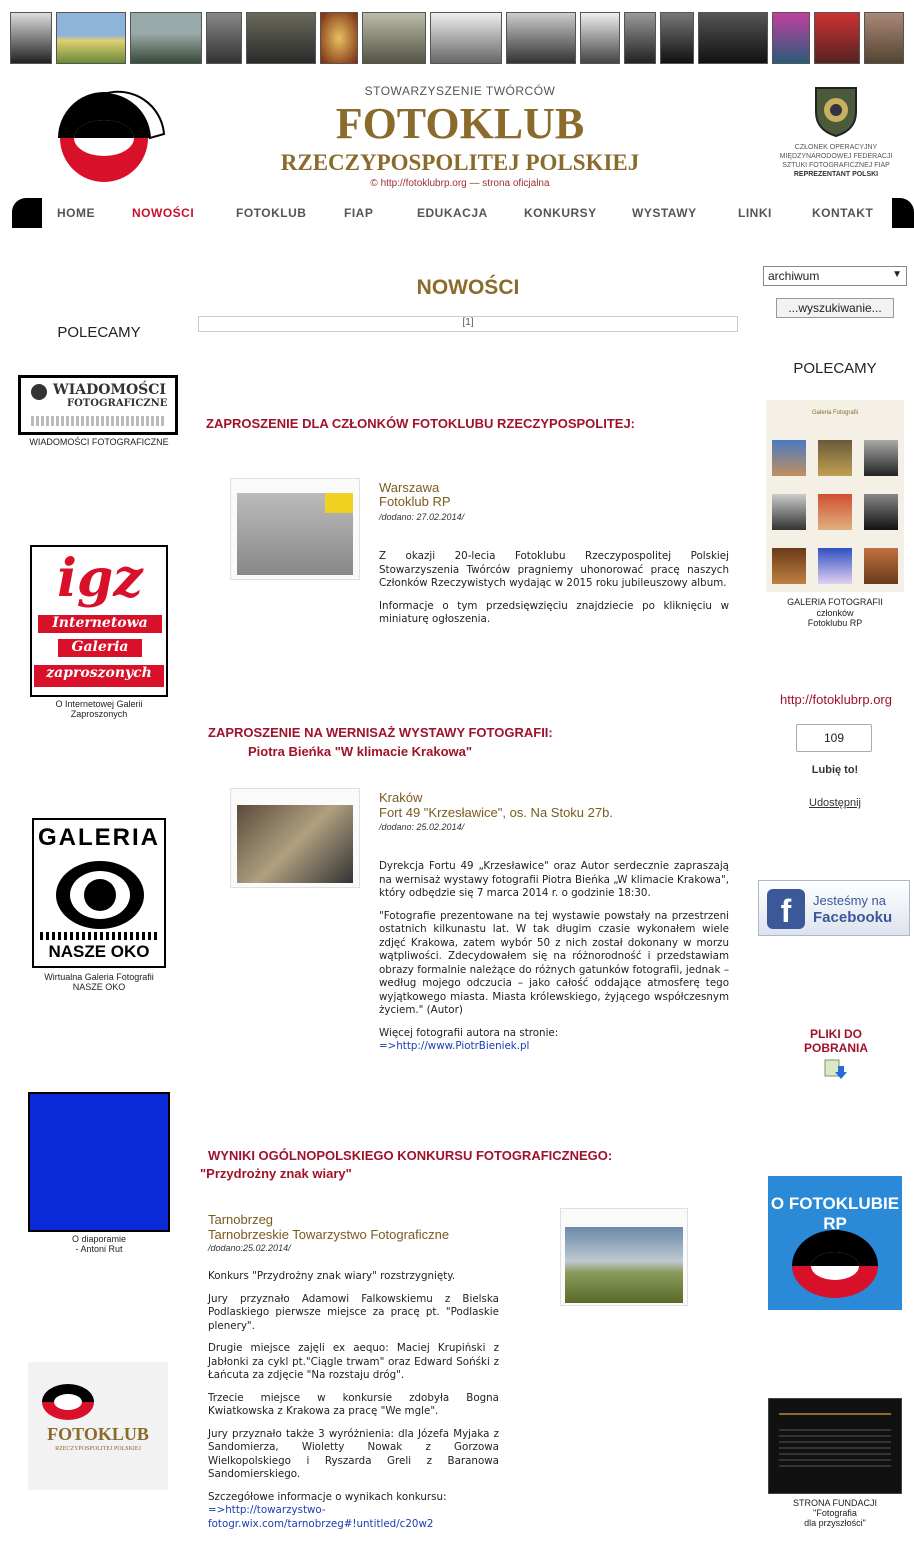 The height and width of the screenshot is (1558, 914). I want to click on nav-fiap: FIAP, so click(358, 213).